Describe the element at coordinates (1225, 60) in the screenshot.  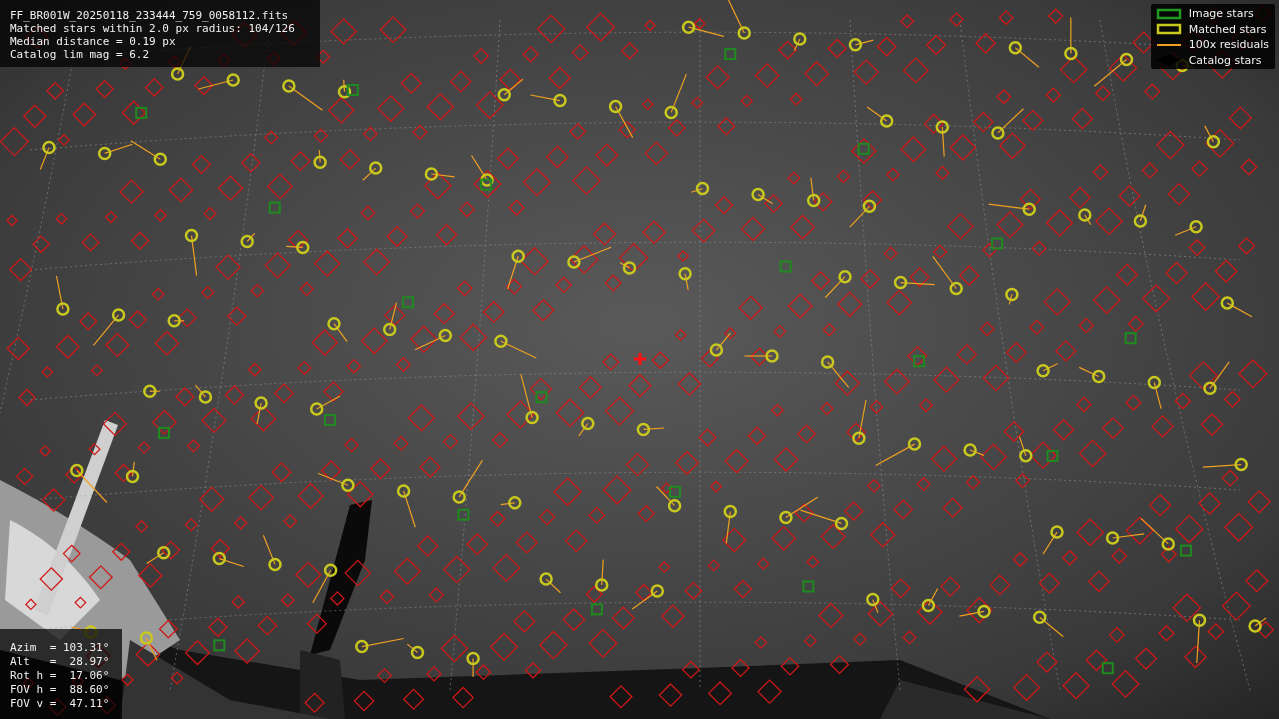
I see `legend-label: Catalog stars` at that location.